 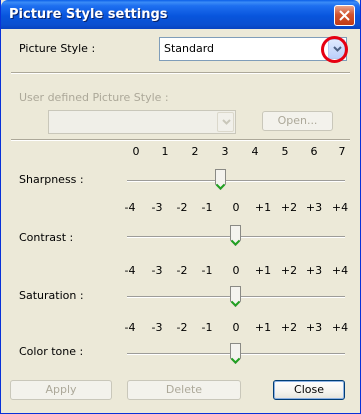 What do you see at coordinates (195, 151) in the screenshot?
I see `tick-label: 2` at bounding box center [195, 151].